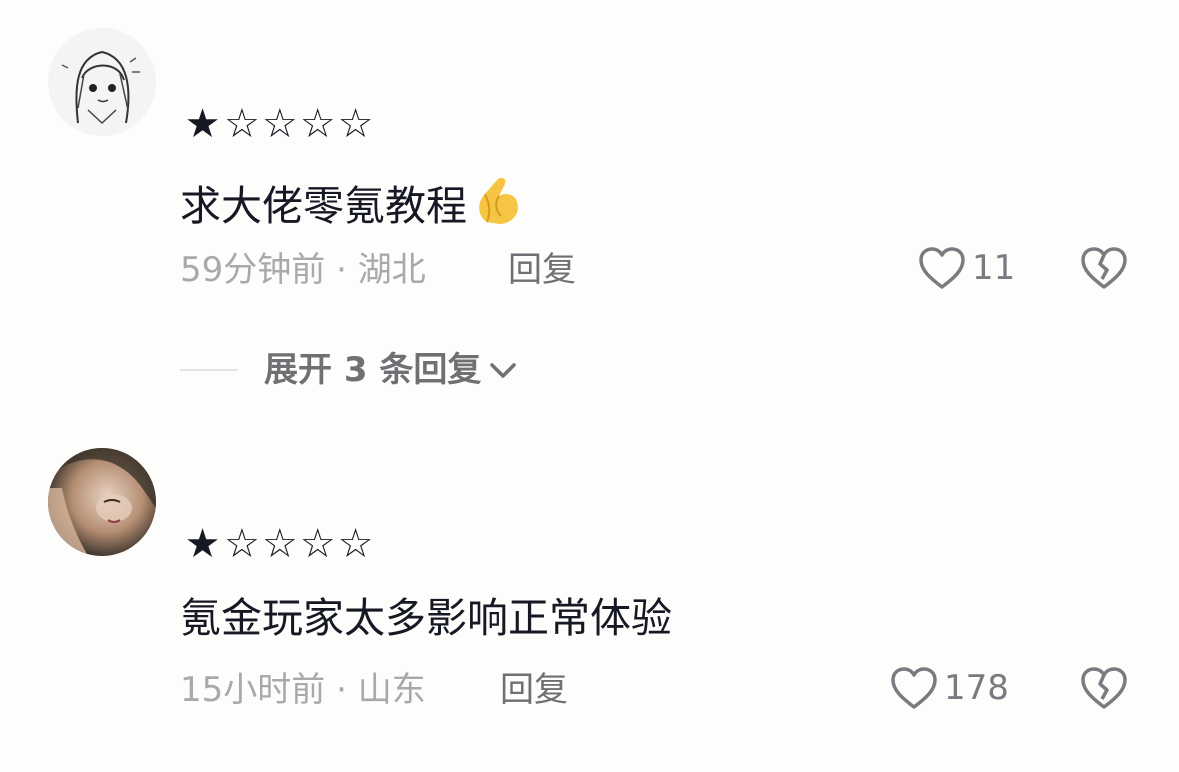 The width and height of the screenshot is (1179, 772). What do you see at coordinates (391, 690) in the screenshot?
I see `comment-location: 山东` at bounding box center [391, 690].